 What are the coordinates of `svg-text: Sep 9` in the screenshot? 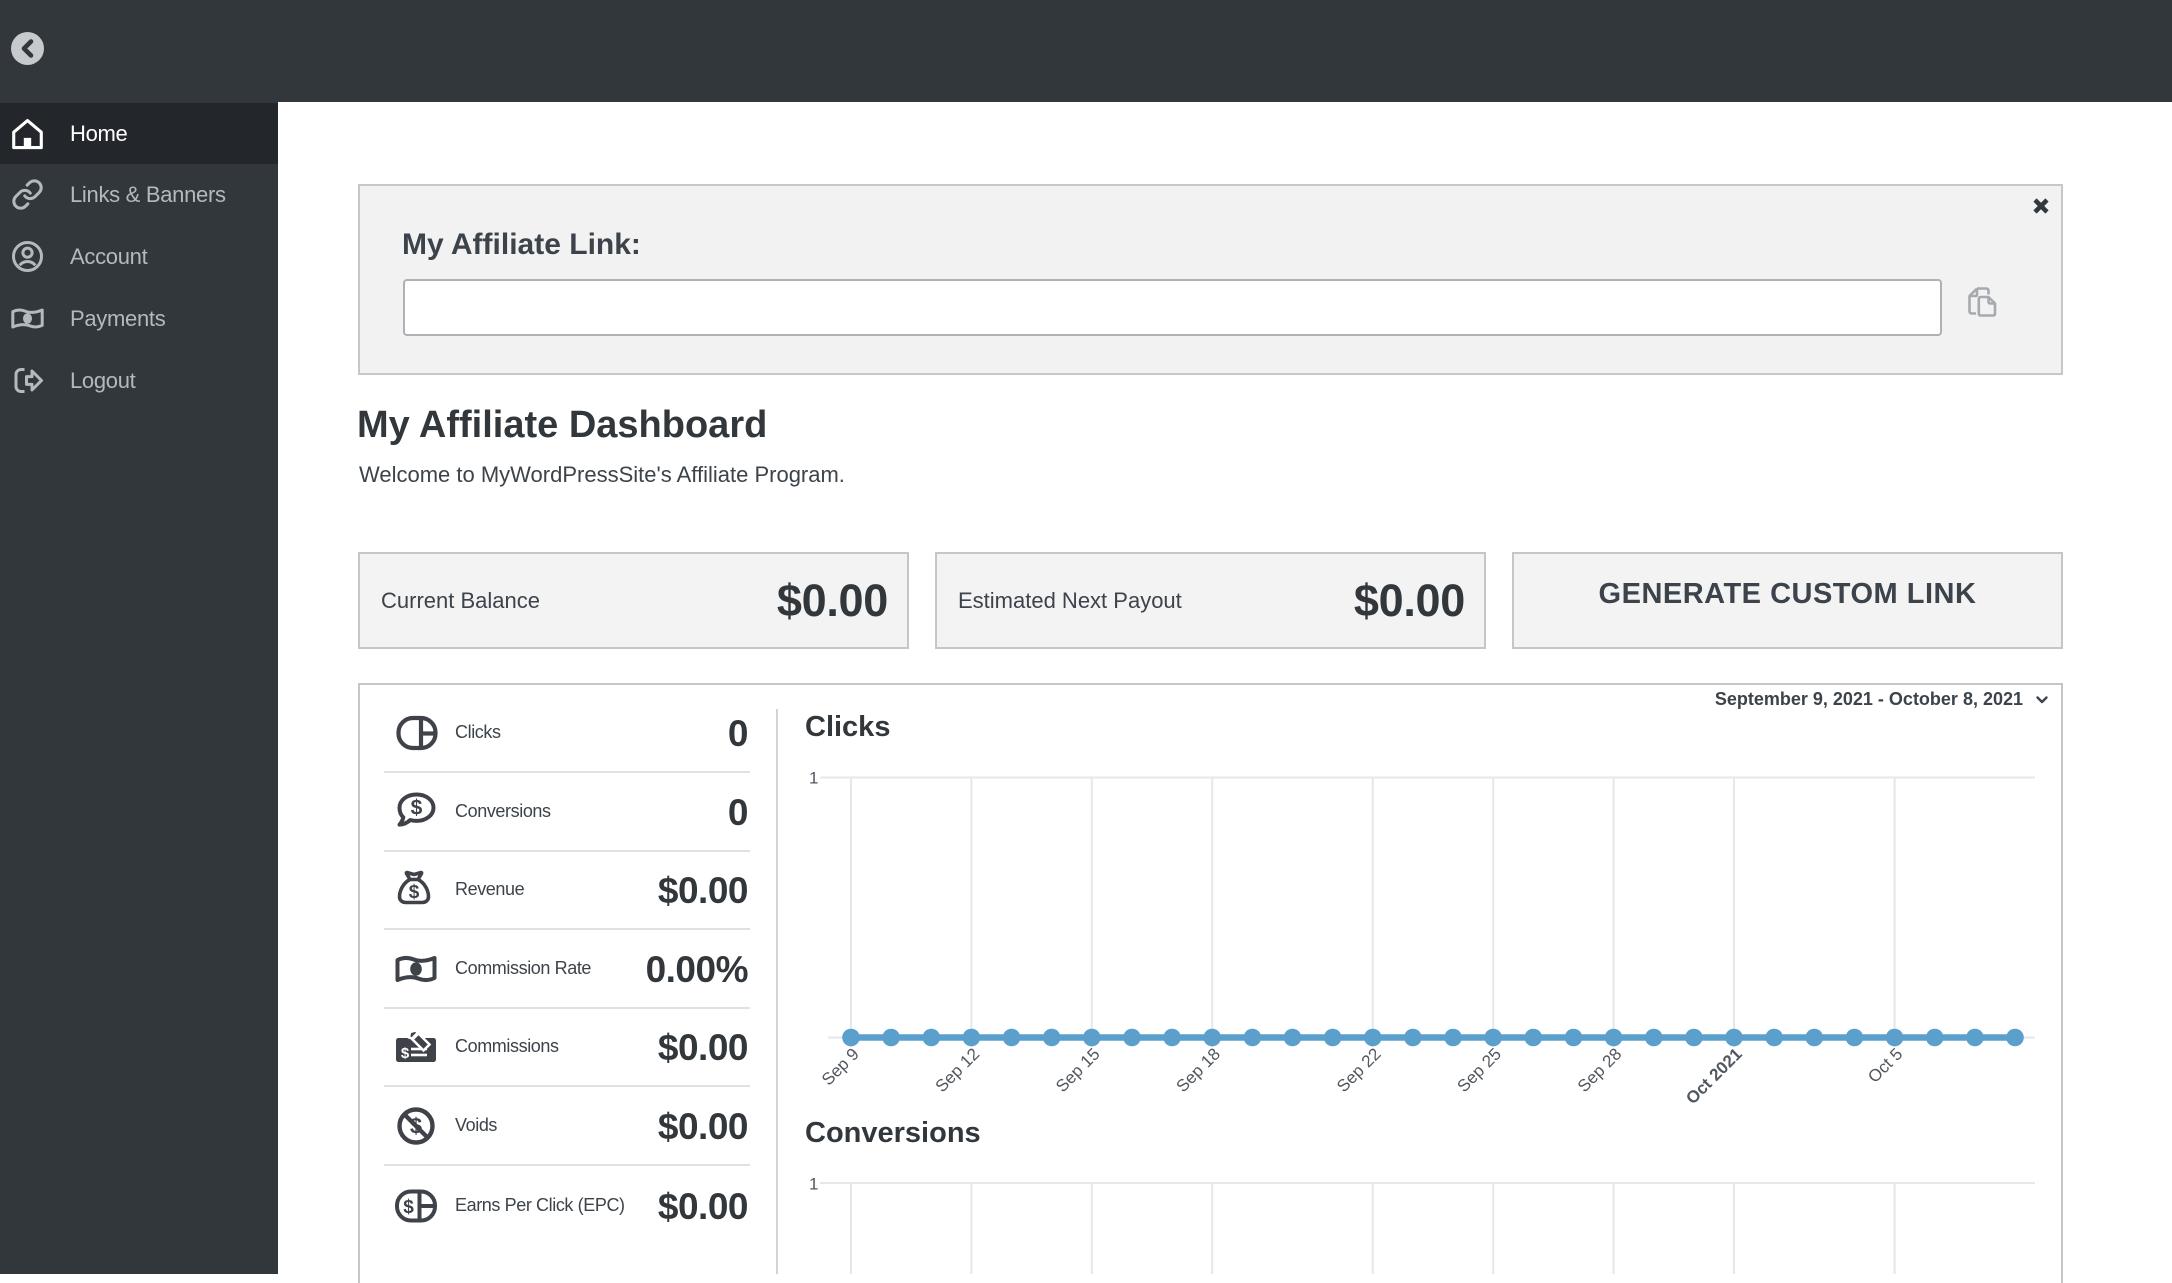 It's located at (840, 1066).